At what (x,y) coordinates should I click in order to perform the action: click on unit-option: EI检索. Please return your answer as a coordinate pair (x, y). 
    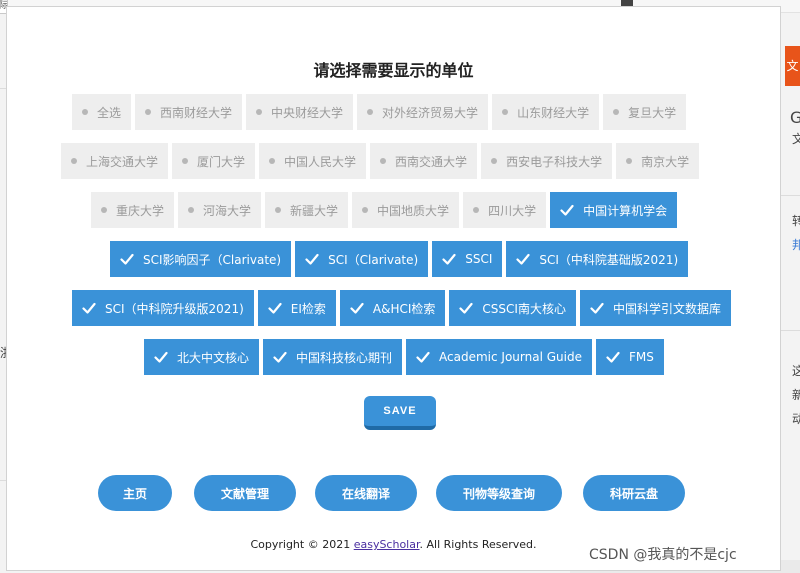
    Looking at the image, I should click on (296, 308).